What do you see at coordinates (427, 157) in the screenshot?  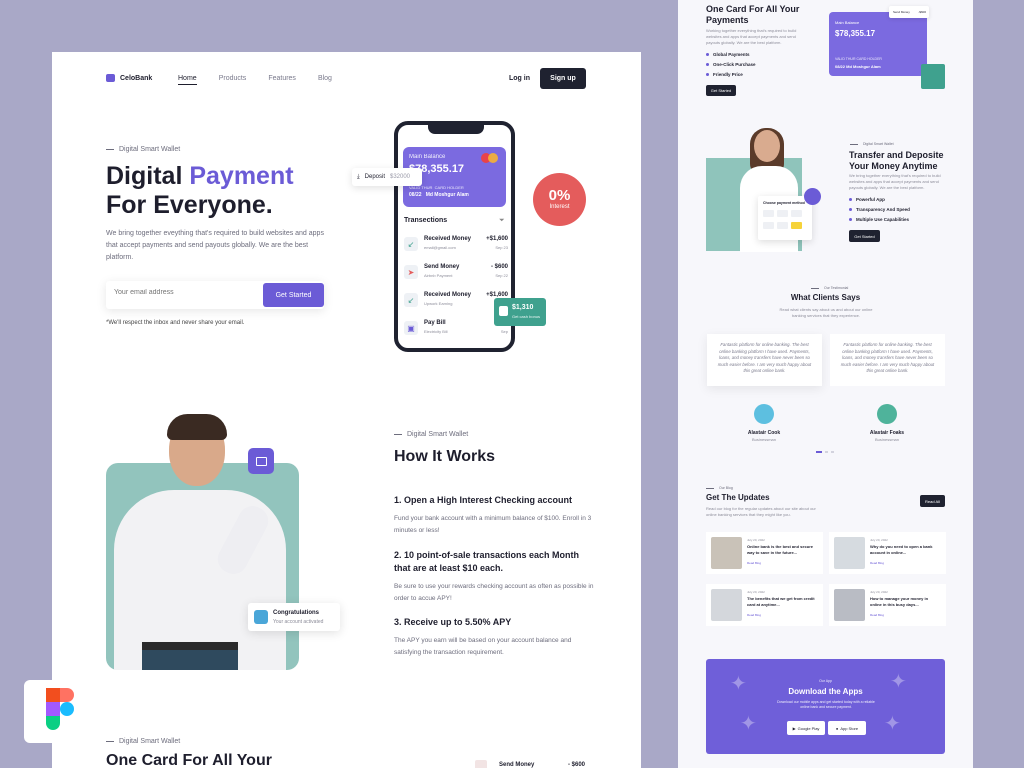 I see `balance-label: Main Balance` at bounding box center [427, 157].